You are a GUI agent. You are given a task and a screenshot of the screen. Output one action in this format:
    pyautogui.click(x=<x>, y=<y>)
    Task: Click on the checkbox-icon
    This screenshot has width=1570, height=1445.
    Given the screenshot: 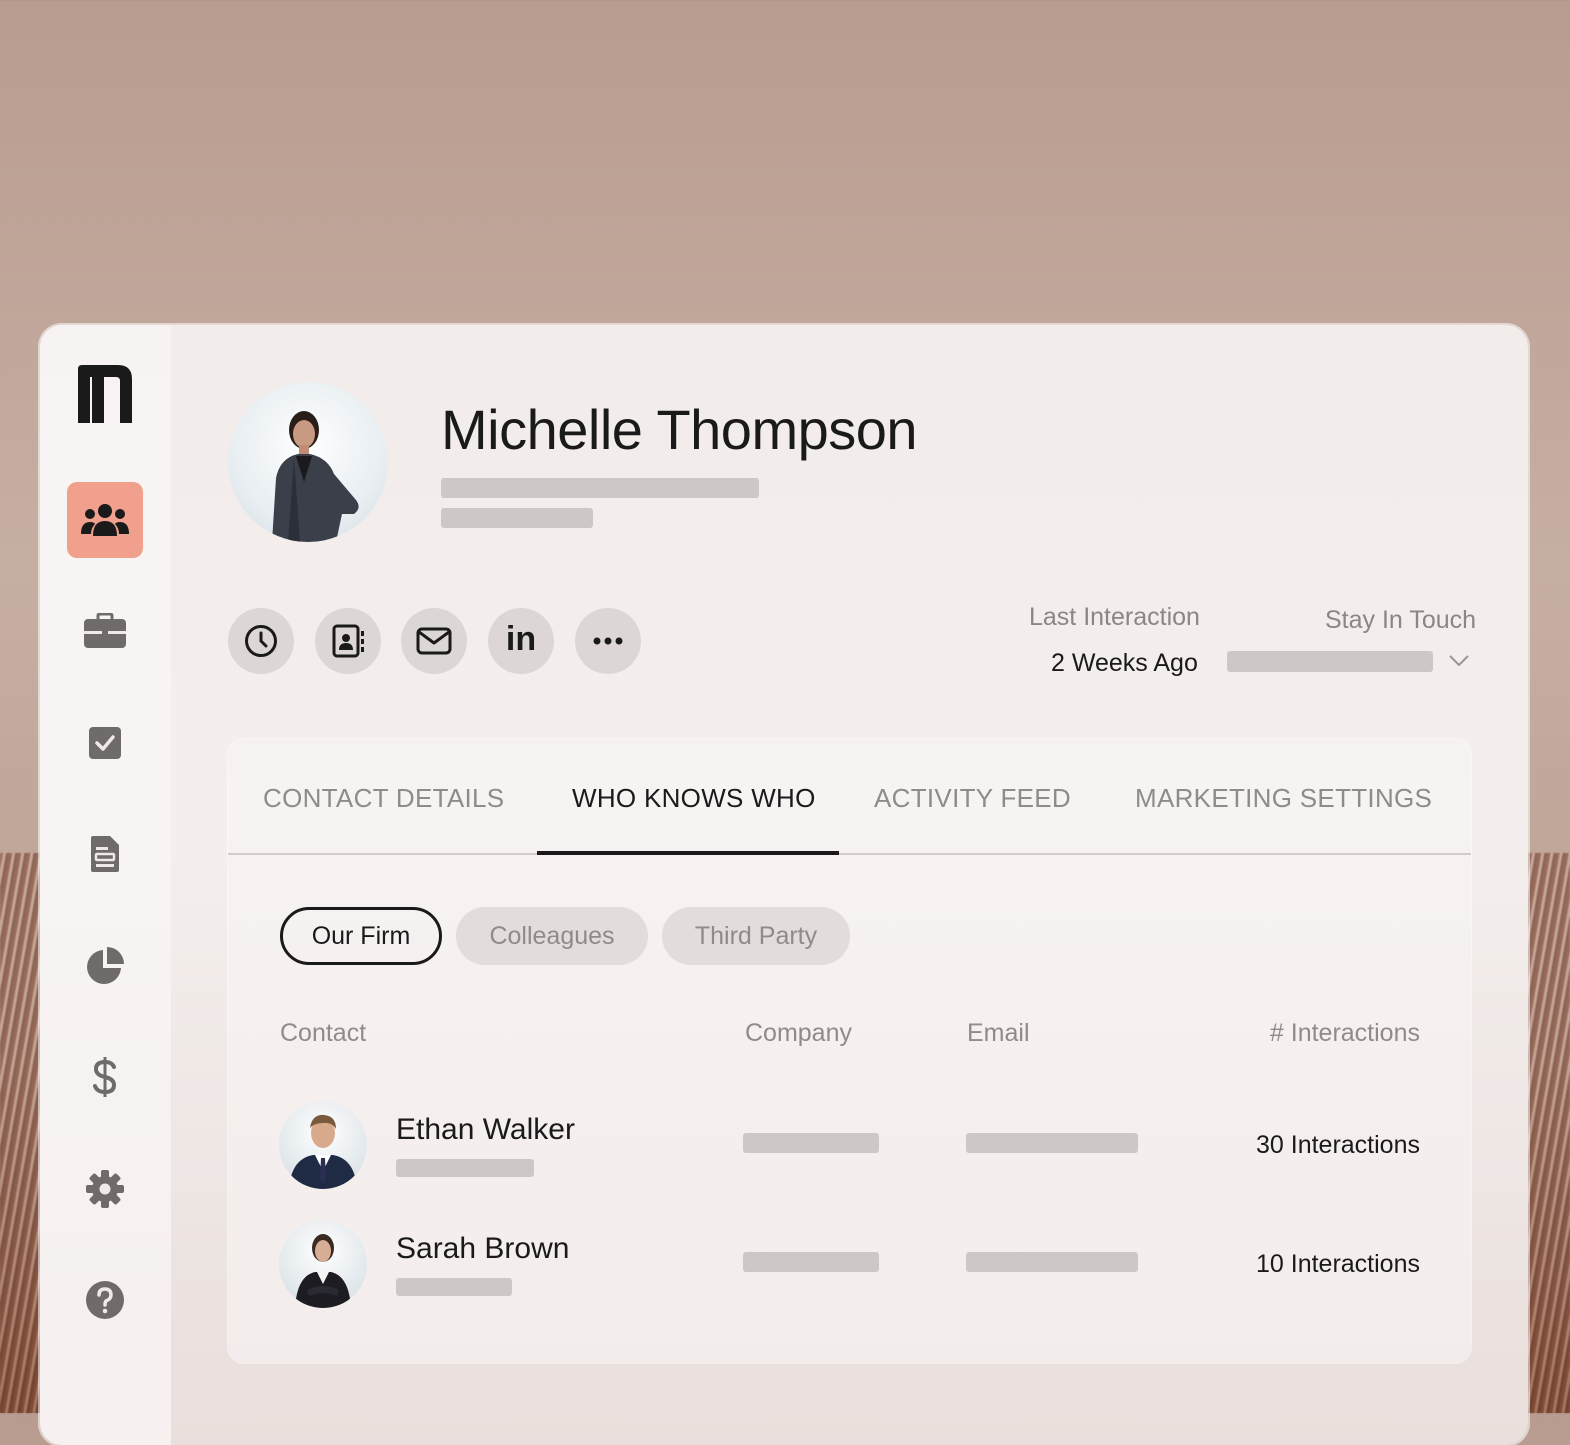 What is the action you would take?
    pyautogui.click(x=105, y=743)
    